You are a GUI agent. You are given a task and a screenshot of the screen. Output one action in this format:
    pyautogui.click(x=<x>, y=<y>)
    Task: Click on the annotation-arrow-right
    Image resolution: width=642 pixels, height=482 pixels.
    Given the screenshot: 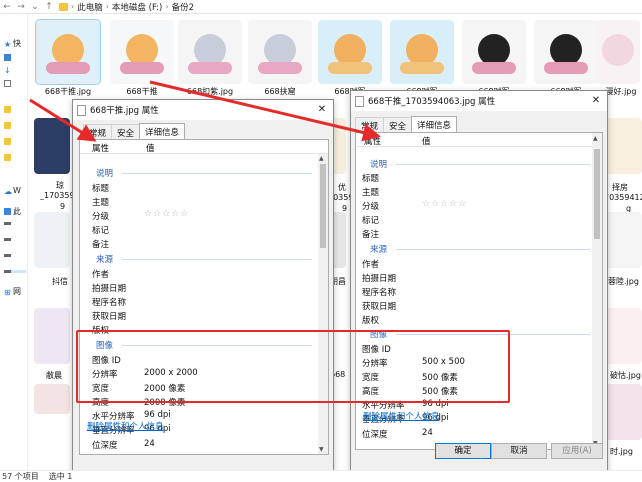 What is the action you would take?
    pyautogui.click(x=265, y=111)
    